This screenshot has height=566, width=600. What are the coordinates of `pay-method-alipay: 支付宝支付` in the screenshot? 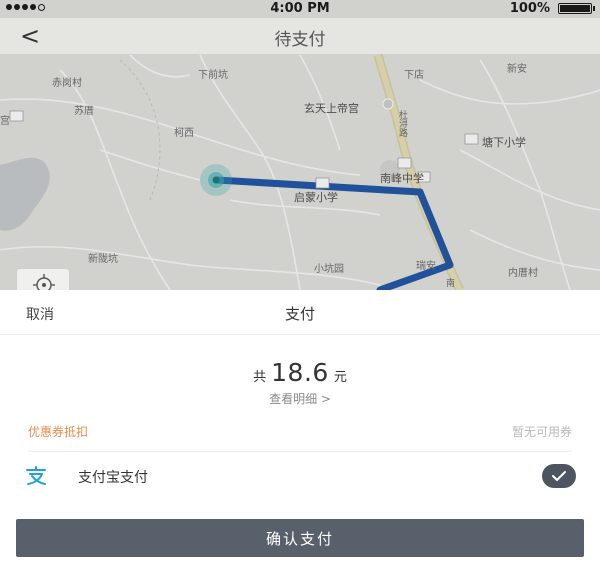 It's located at (300, 476).